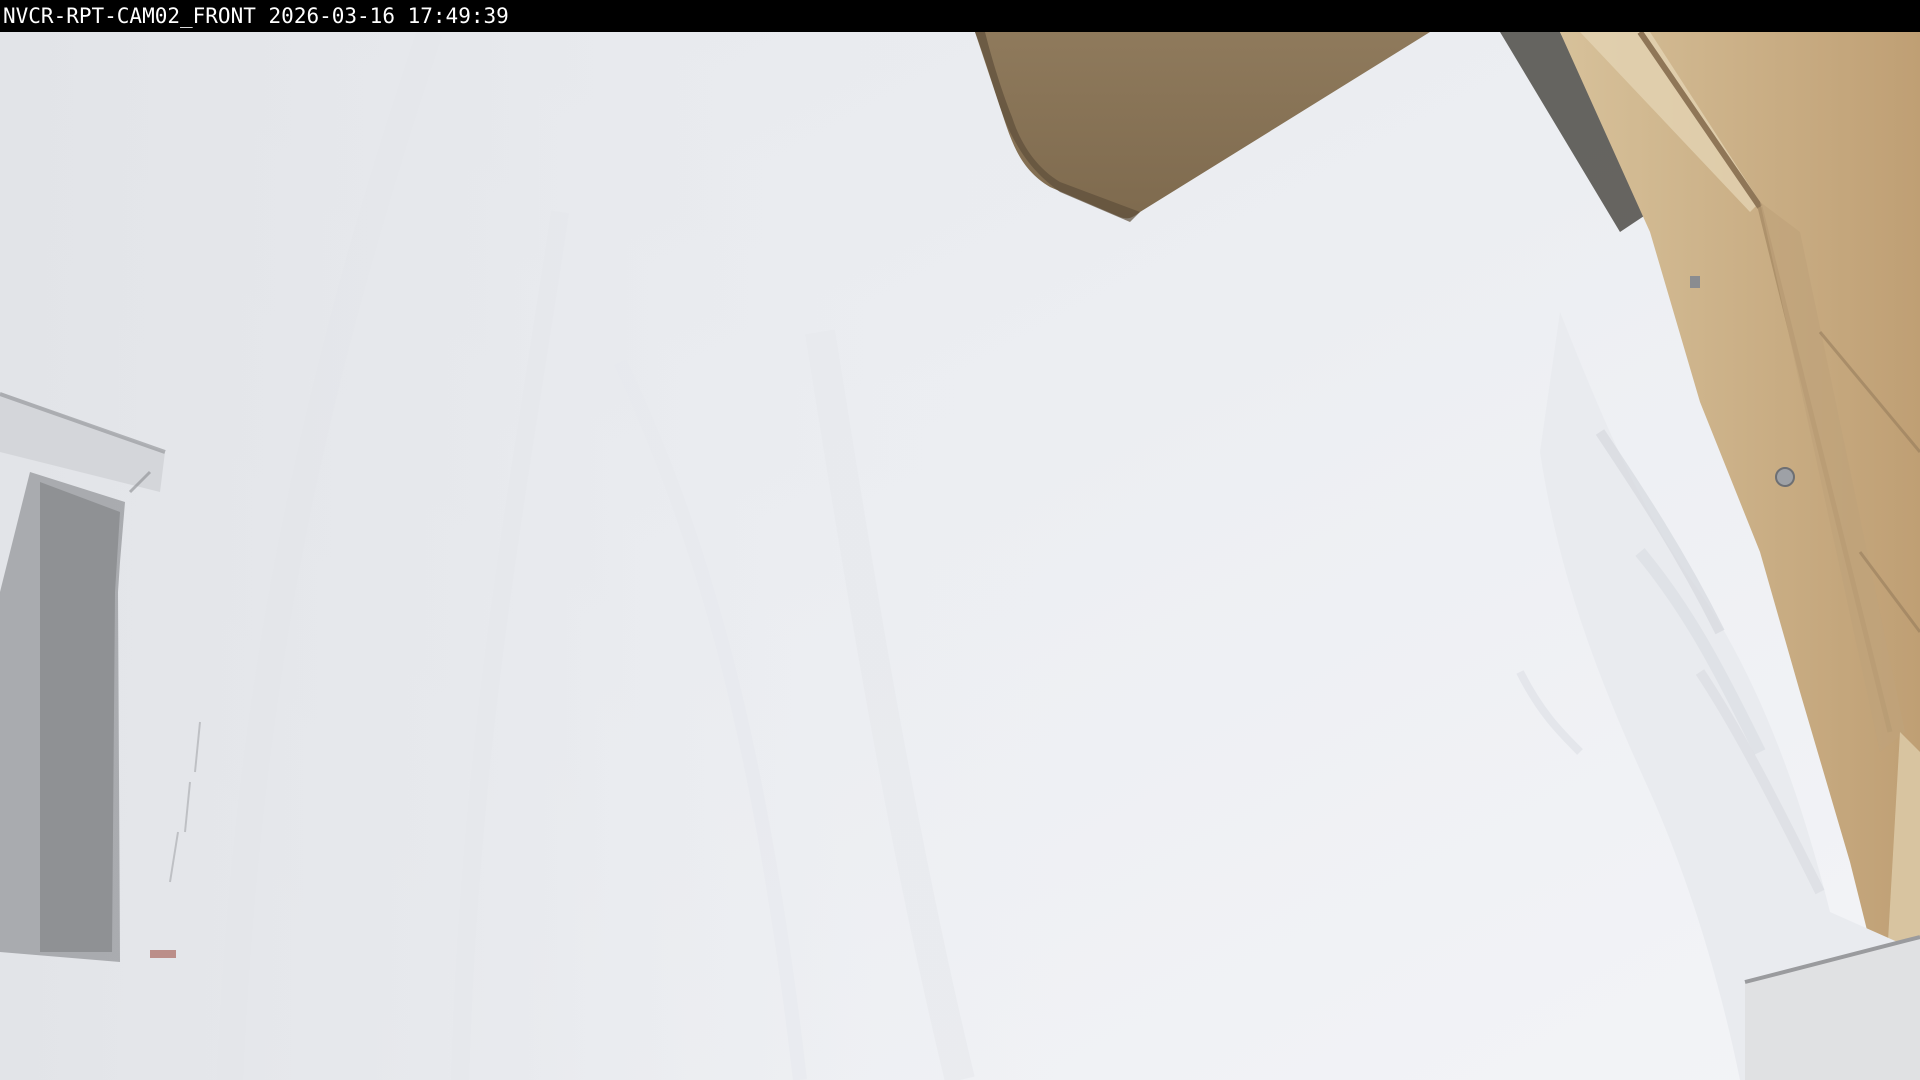 The height and width of the screenshot is (1080, 1920). What do you see at coordinates (129, 16) in the screenshot?
I see `camera-id-label: NVCR-RPT-CAM02_FRONT` at bounding box center [129, 16].